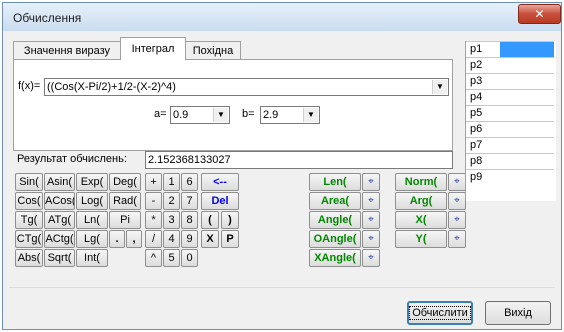 The image size is (564, 332). Describe the element at coordinates (134, 239) in the screenshot. I see `key-comma: ,` at that location.